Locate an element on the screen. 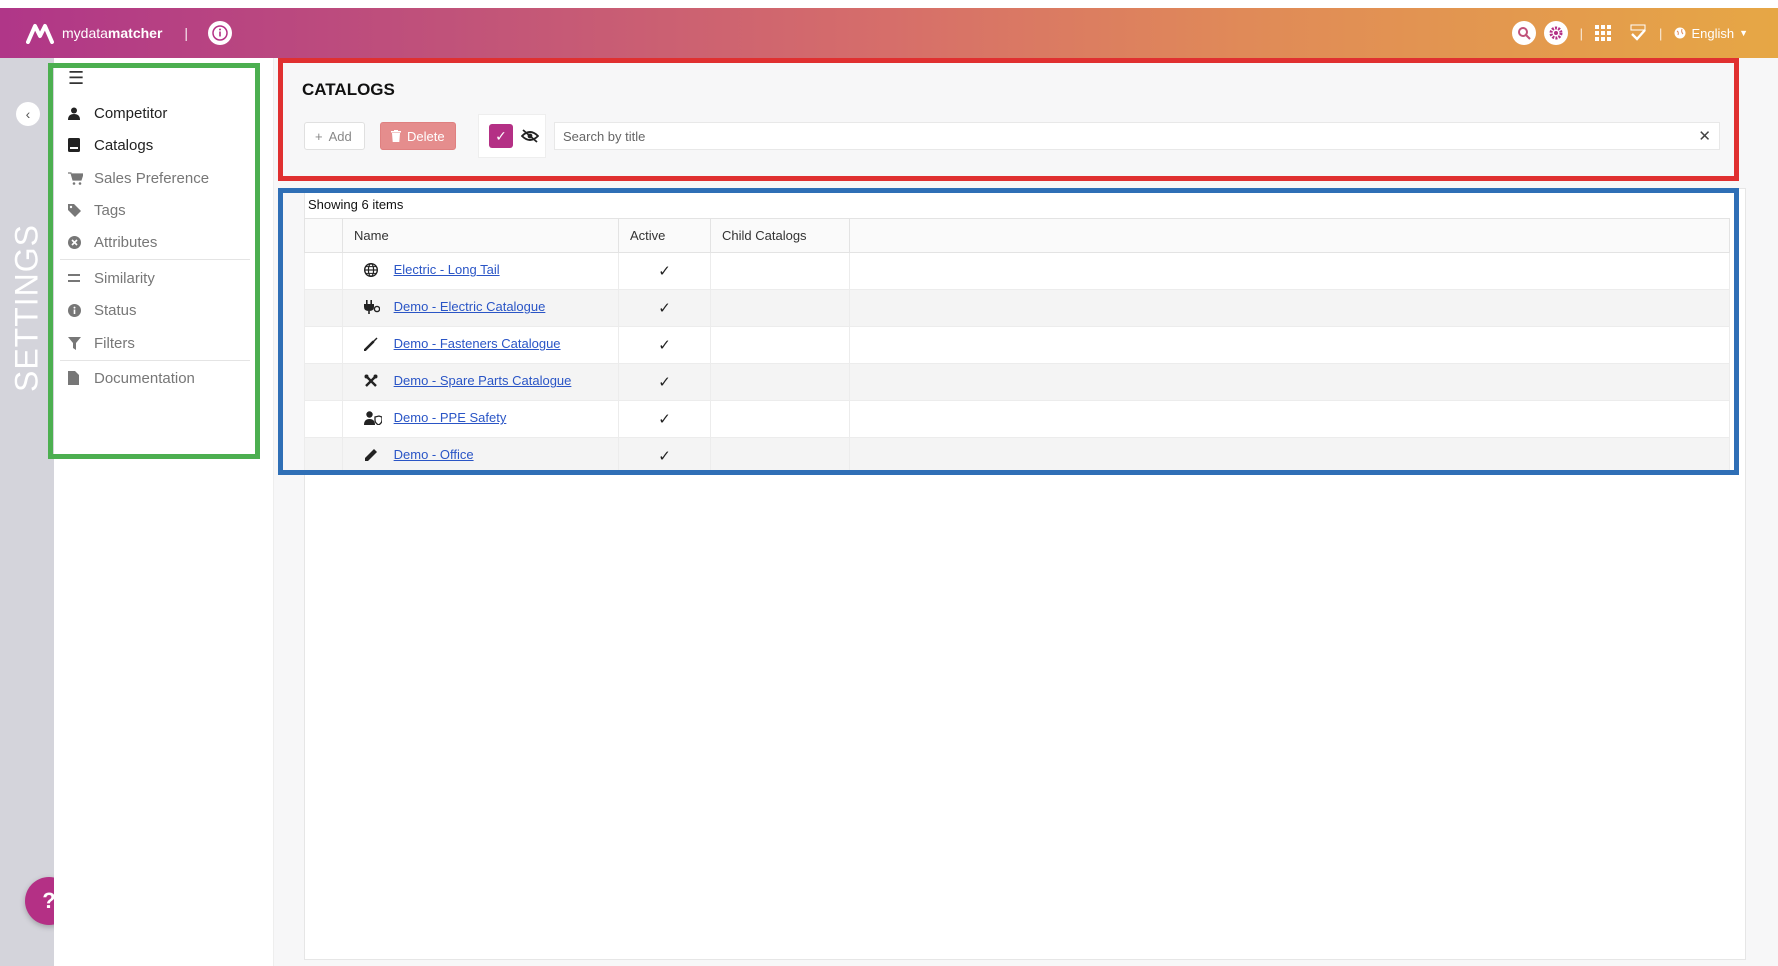 Image resolution: width=1778 pixels, height=966 pixels. chevron-left-icon: ‹ is located at coordinates (28, 114).